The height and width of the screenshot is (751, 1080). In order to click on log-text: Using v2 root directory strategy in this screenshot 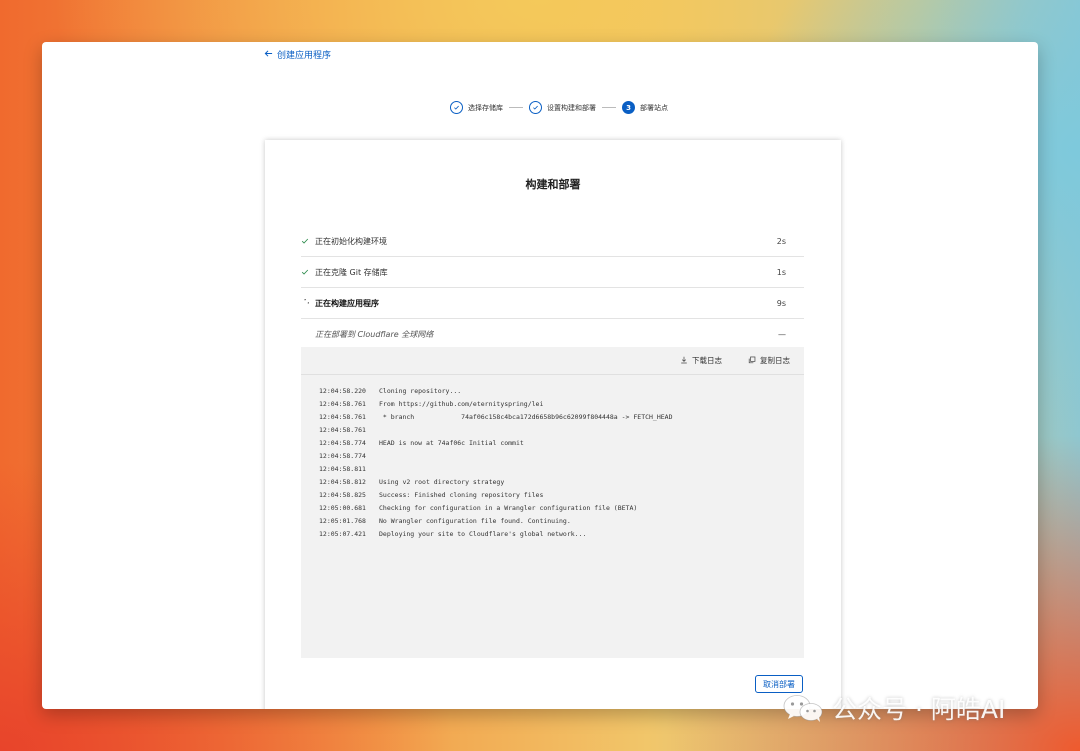, I will do `click(442, 482)`.